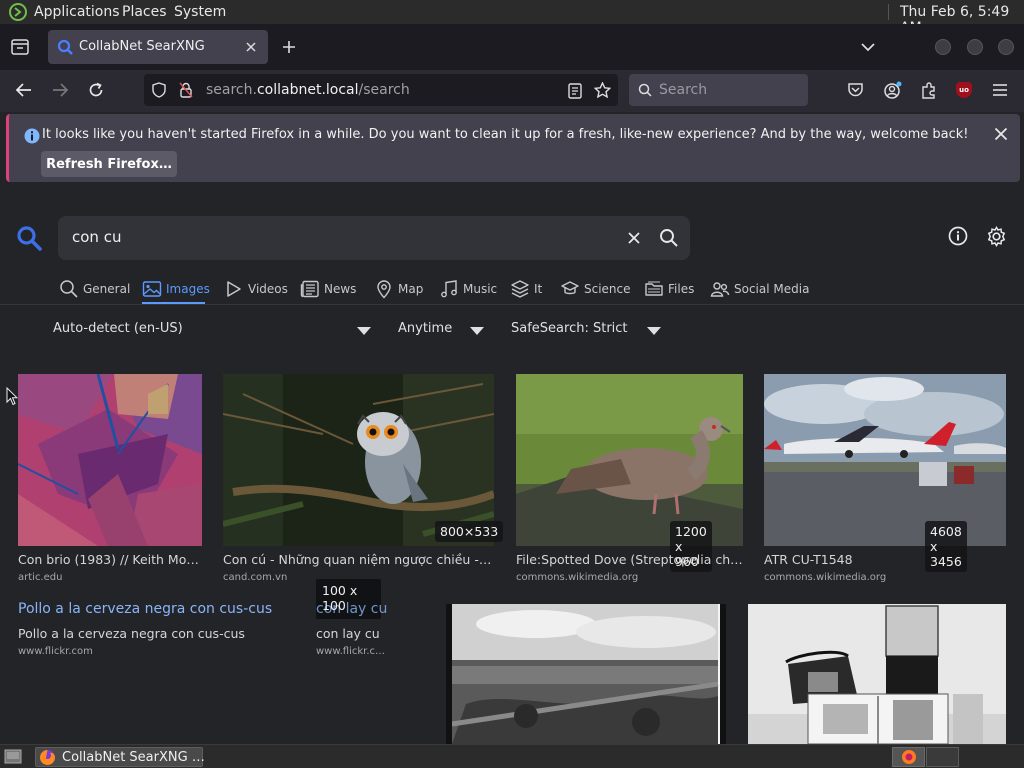 This screenshot has width=1024, height=768. I want to click on search-query-box: con cu, so click(374, 238).